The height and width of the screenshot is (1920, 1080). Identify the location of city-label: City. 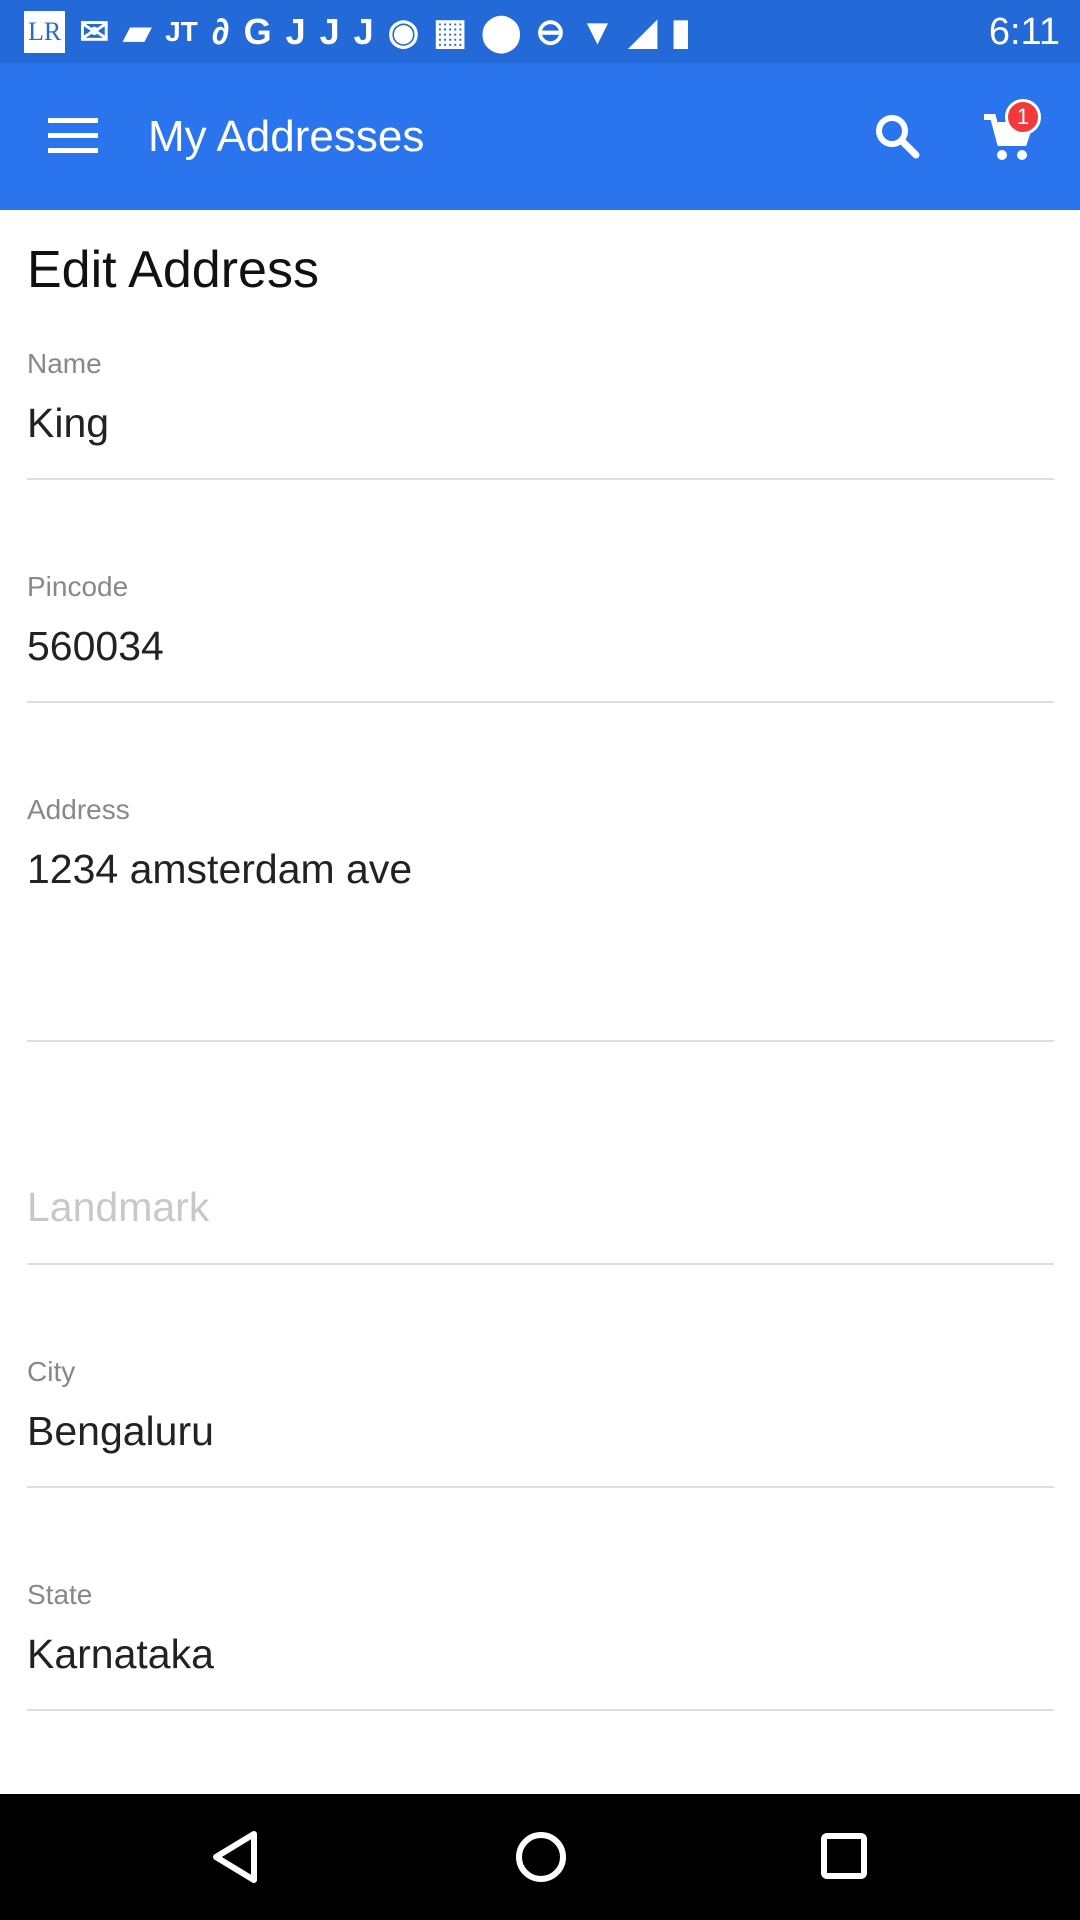
(51, 1371).